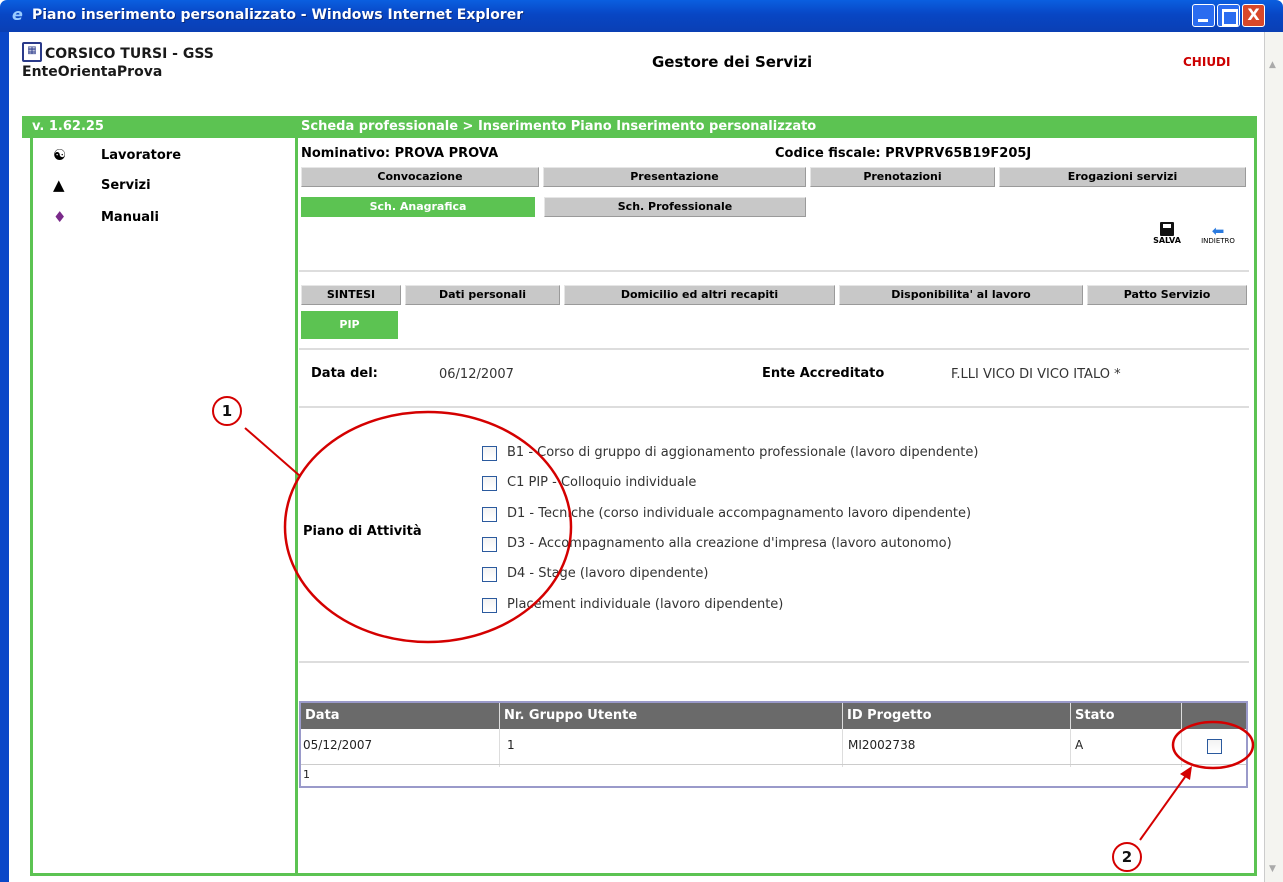 Image resolution: width=1283 pixels, height=882 pixels. Describe the element at coordinates (1228, 15) in the screenshot. I see `maximize-button` at that location.